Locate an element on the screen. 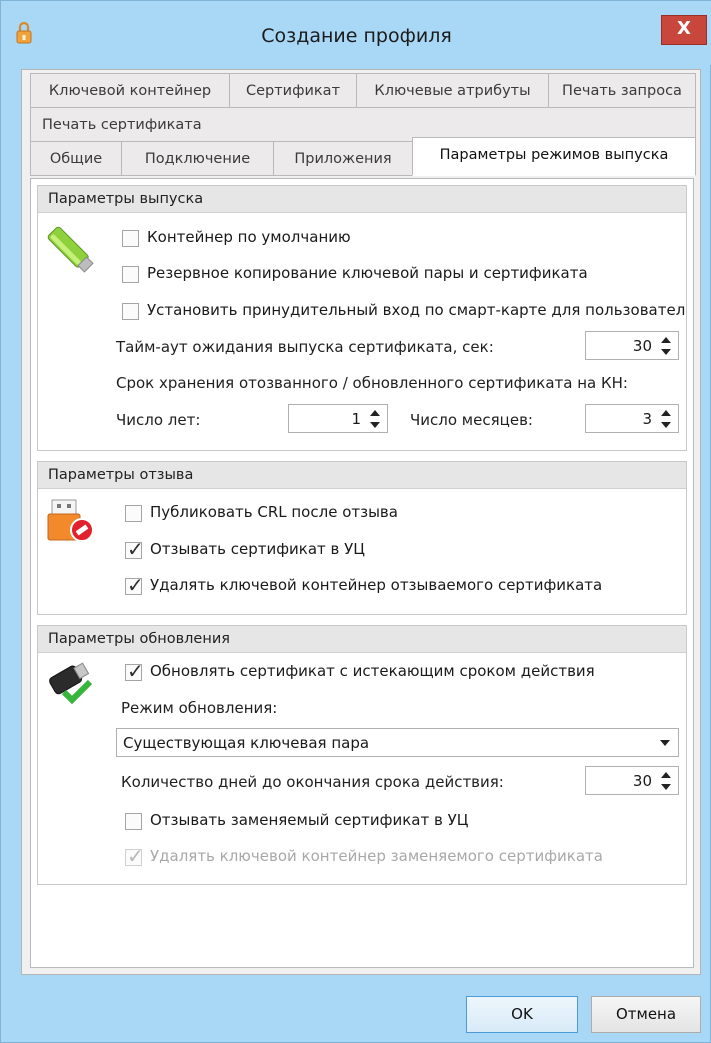 The width and height of the screenshot is (711, 1043). tab-print-request: Печать запроса is located at coordinates (622, 90).